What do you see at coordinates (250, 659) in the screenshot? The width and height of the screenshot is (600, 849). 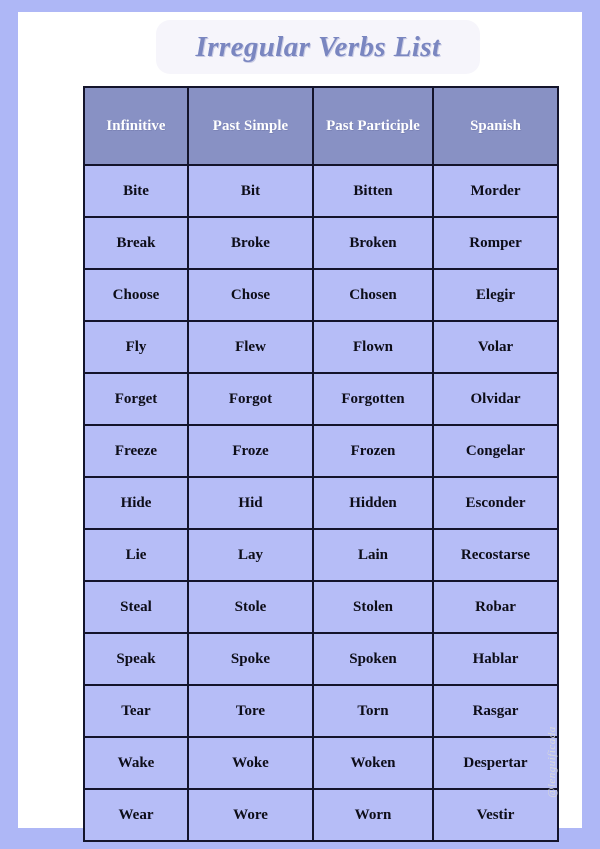 I see `cell-past-simple: Spoke` at bounding box center [250, 659].